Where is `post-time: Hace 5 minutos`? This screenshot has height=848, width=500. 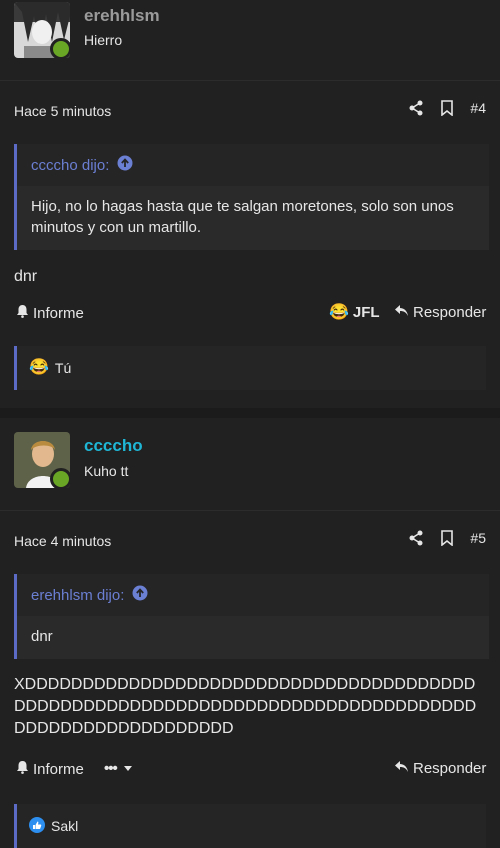 post-time: Hace 5 minutos is located at coordinates (62, 111).